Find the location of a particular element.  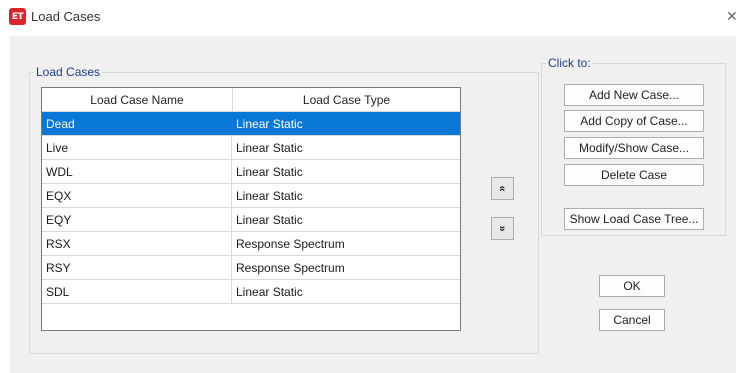

double-chevron-up-icon: « is located at coordinates (502, 188).